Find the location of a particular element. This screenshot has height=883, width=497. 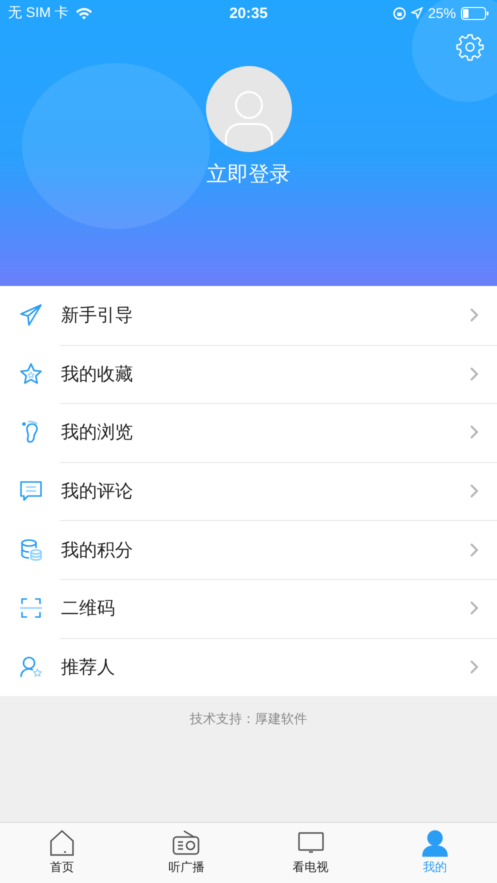

tab: 听广播 is located at coordinates (186, 853).